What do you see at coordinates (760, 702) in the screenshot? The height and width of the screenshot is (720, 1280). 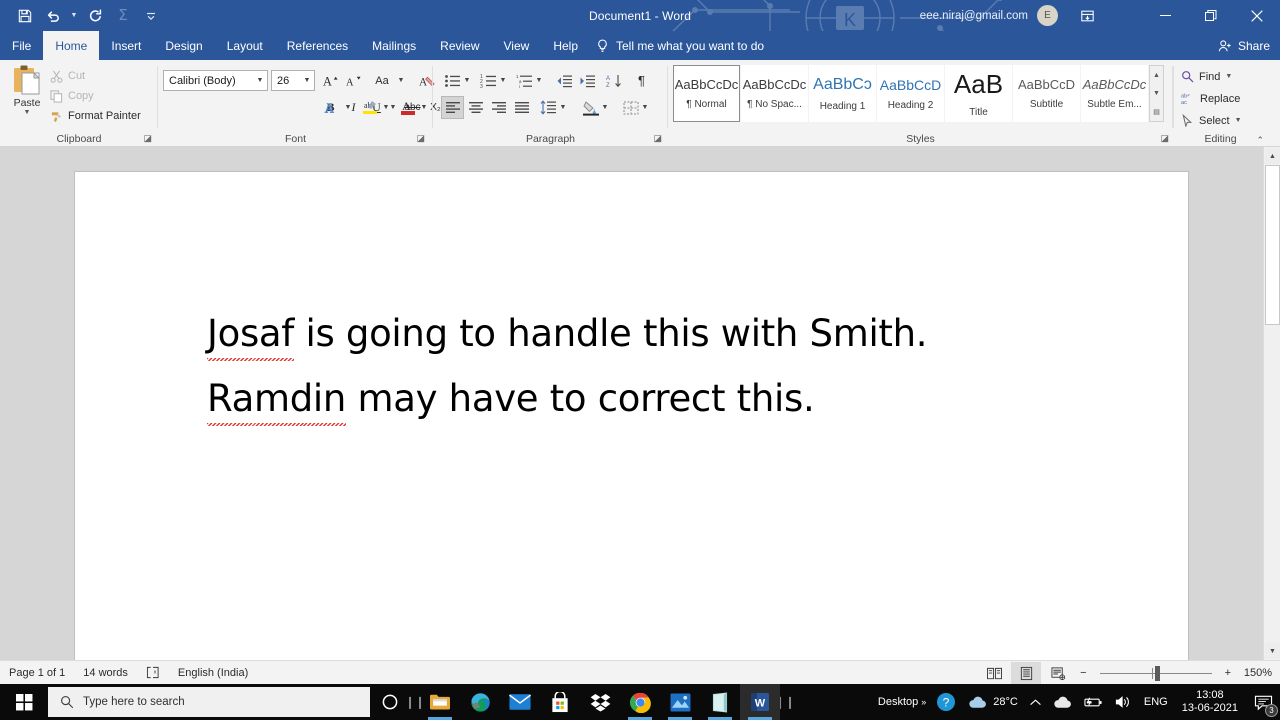 I see `microsoft-word-icon: W` at bounding box center [760, 702].